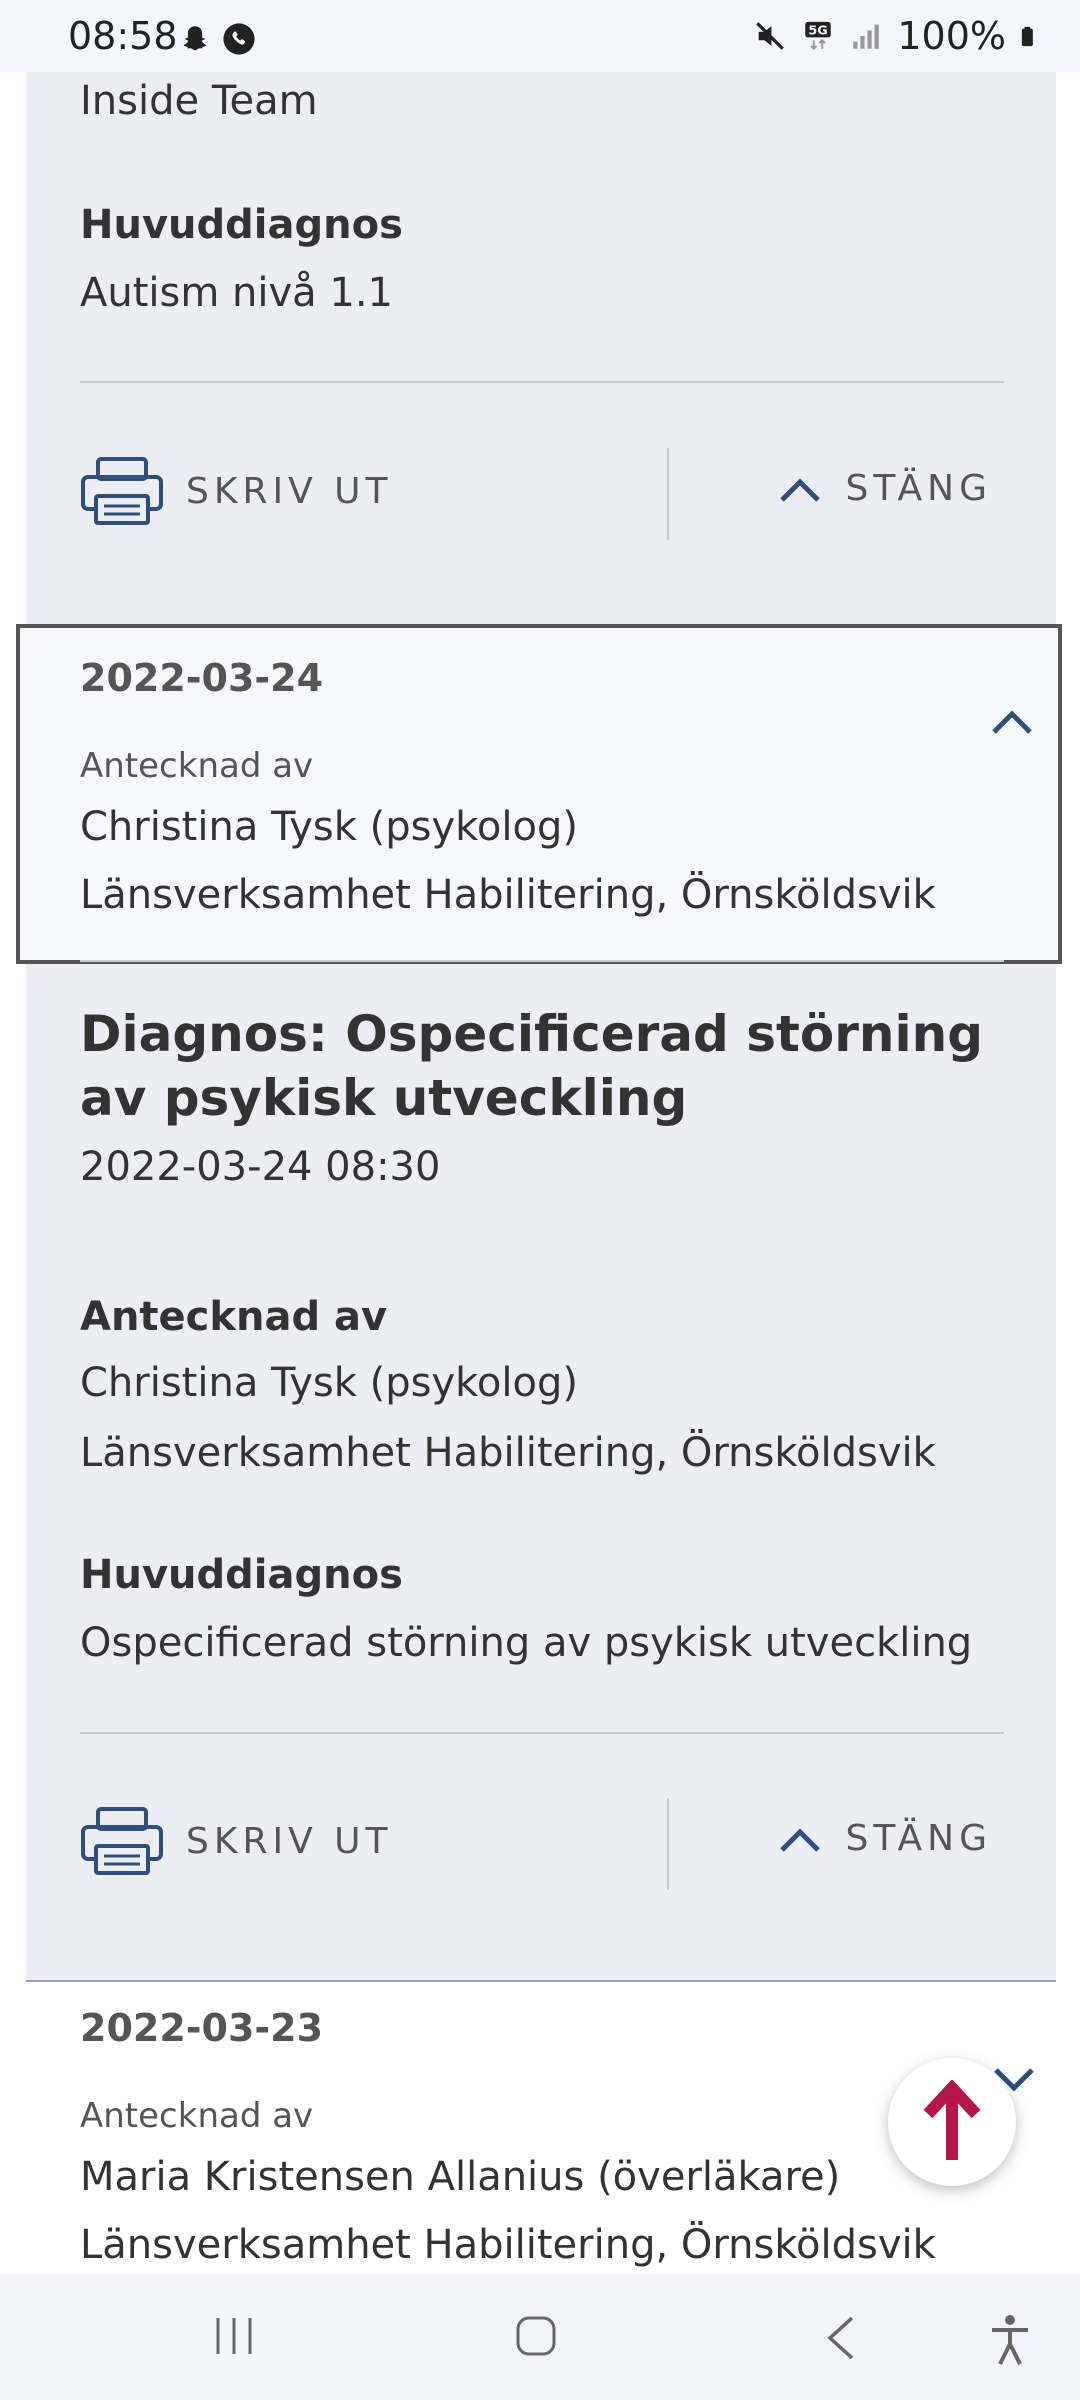  Describe the element at coordinates (540, 36) in the screenshot. I see `status-bar: 08:58 5G 100%` at that location.